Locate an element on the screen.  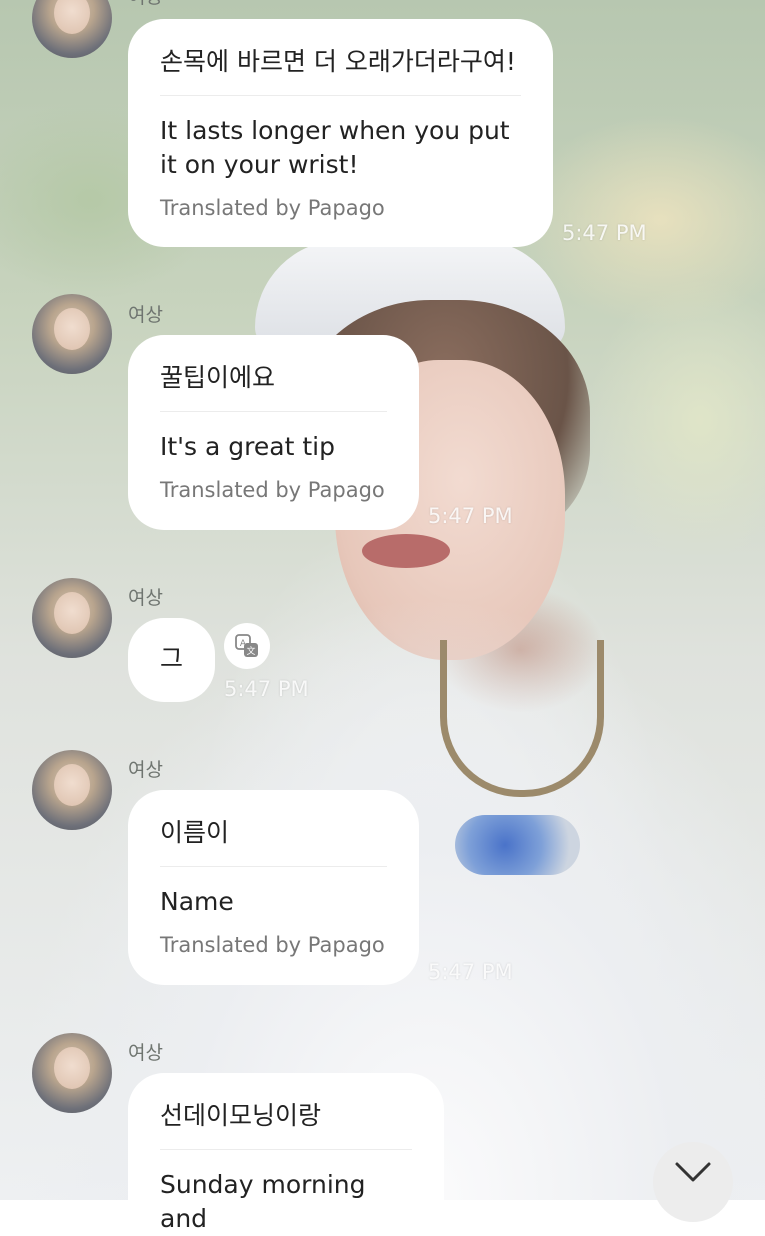
message-translation-text: It's a great tip is located at coordinates (247, 446).